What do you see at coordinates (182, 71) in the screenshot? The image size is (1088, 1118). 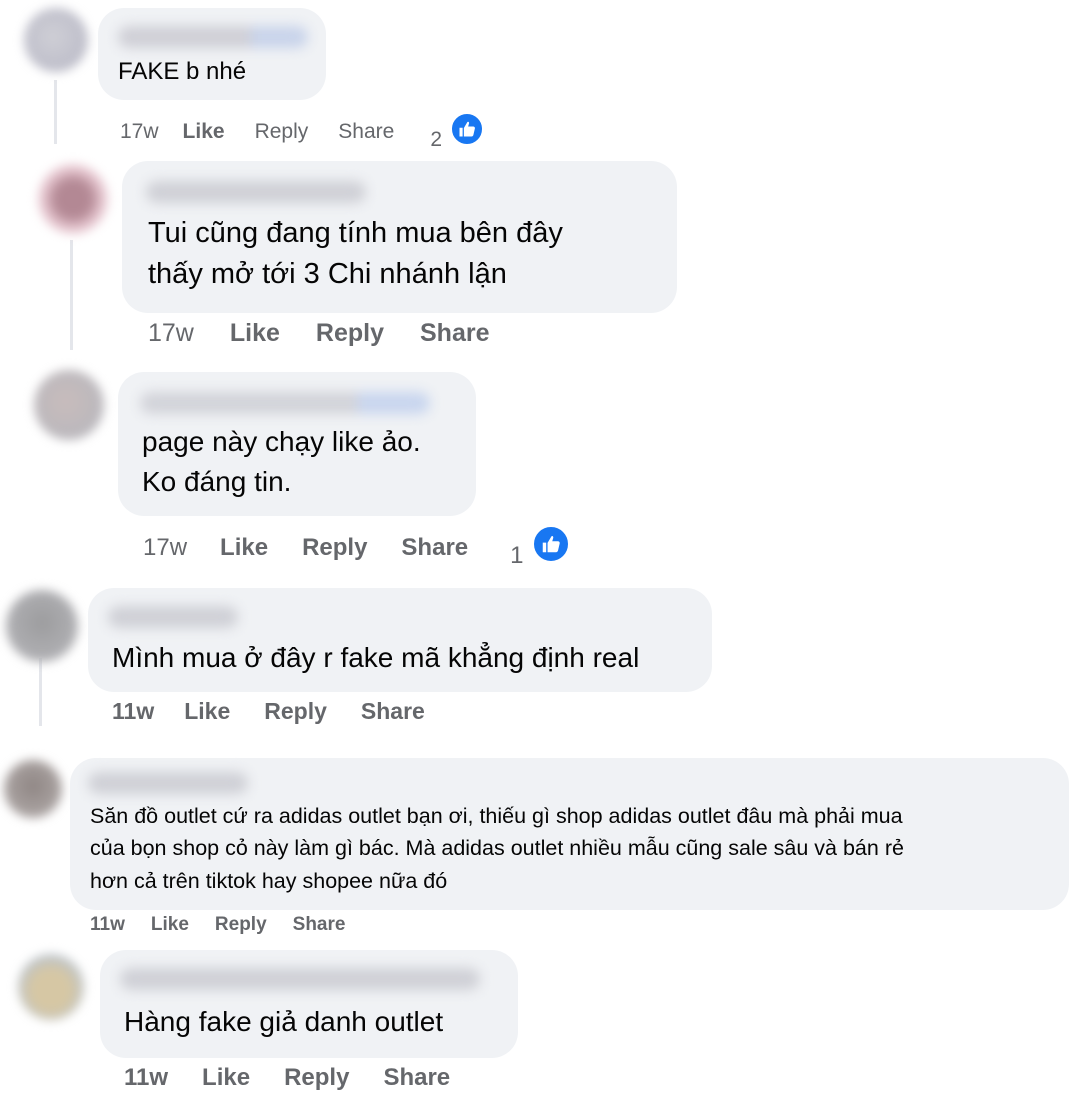 I see `comment-text: FAKE b nhé` at bounding box center [182, 71].